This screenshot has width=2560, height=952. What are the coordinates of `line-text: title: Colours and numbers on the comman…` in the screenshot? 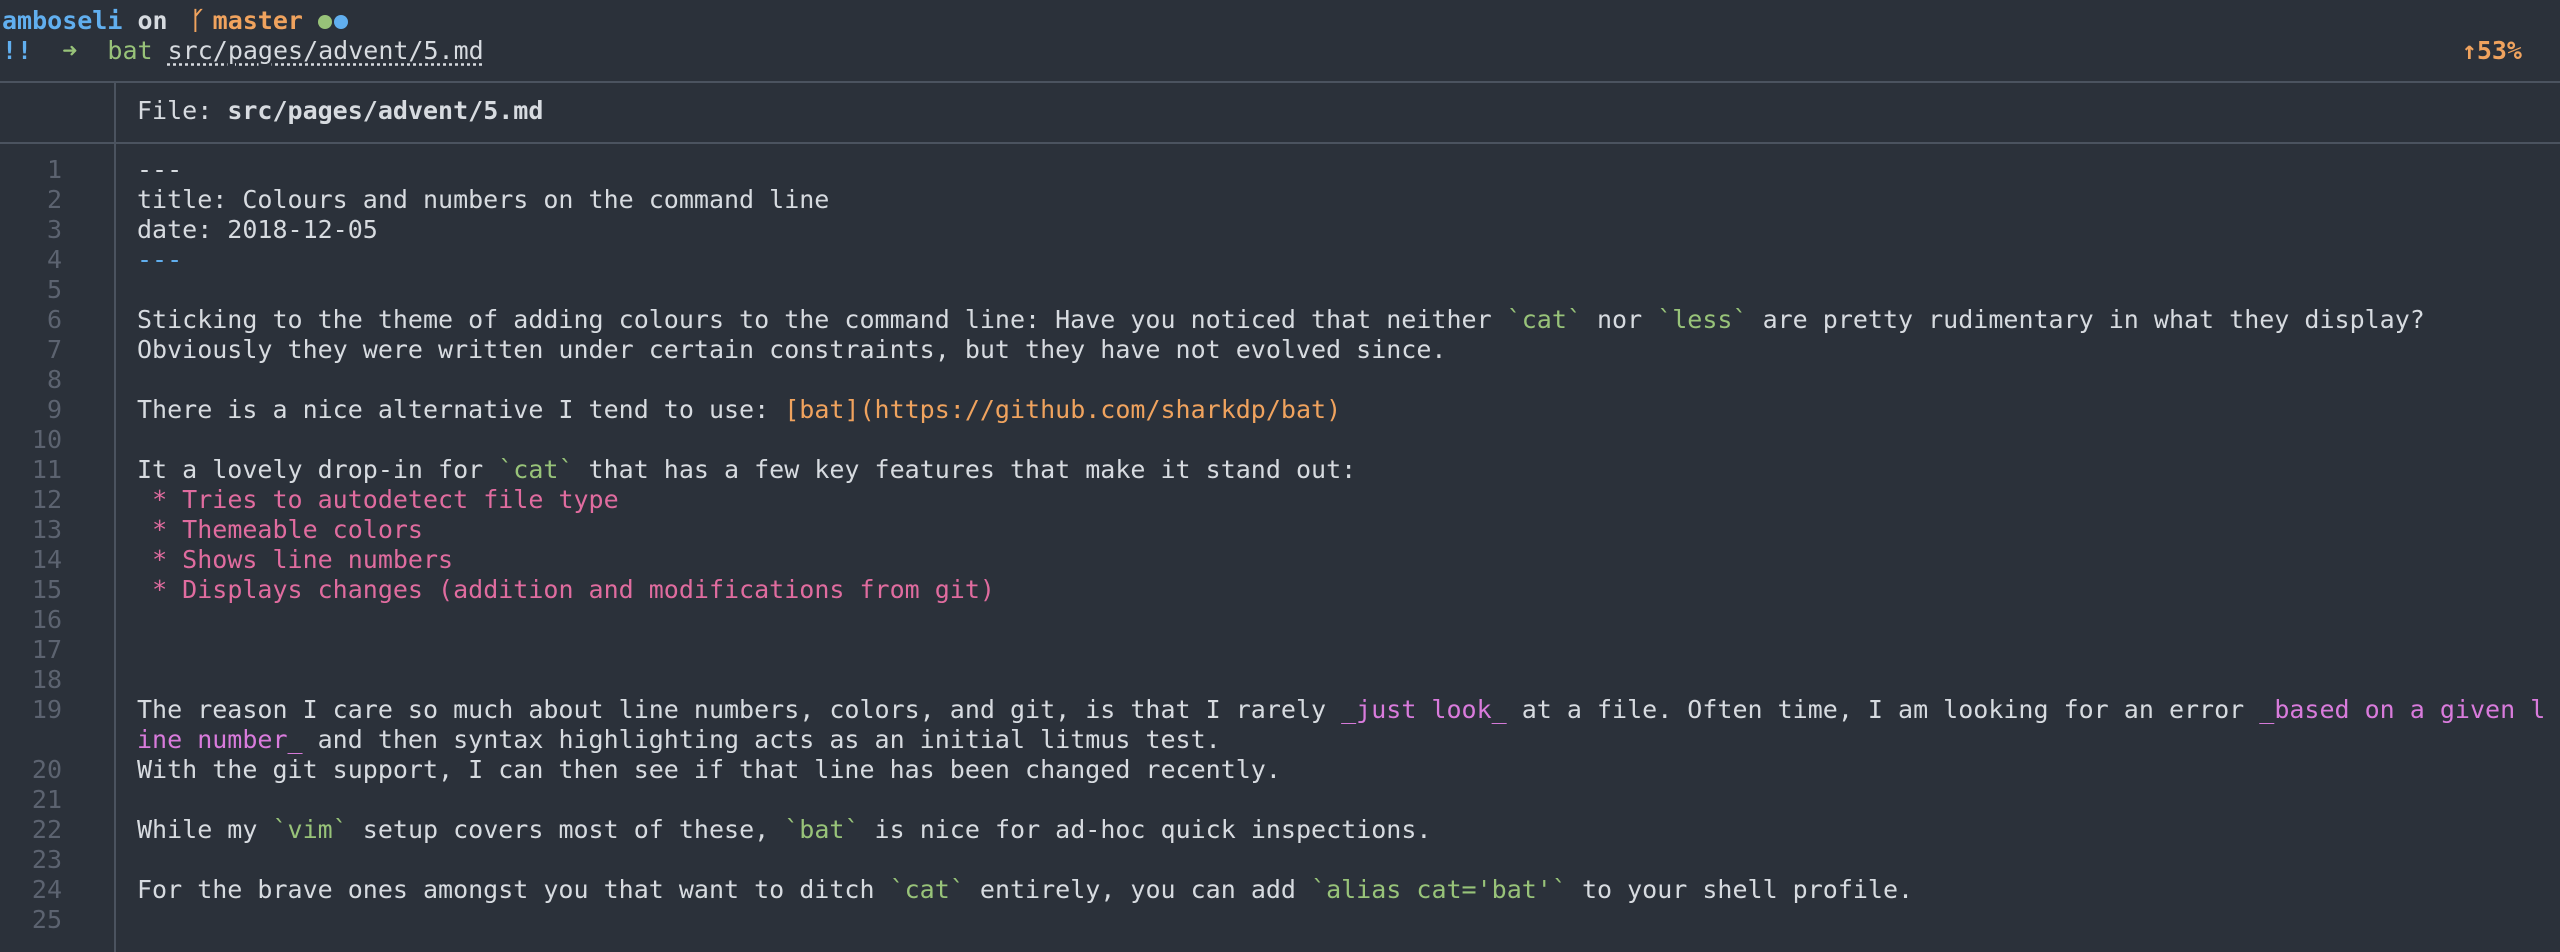 It's located at (1347, 200).